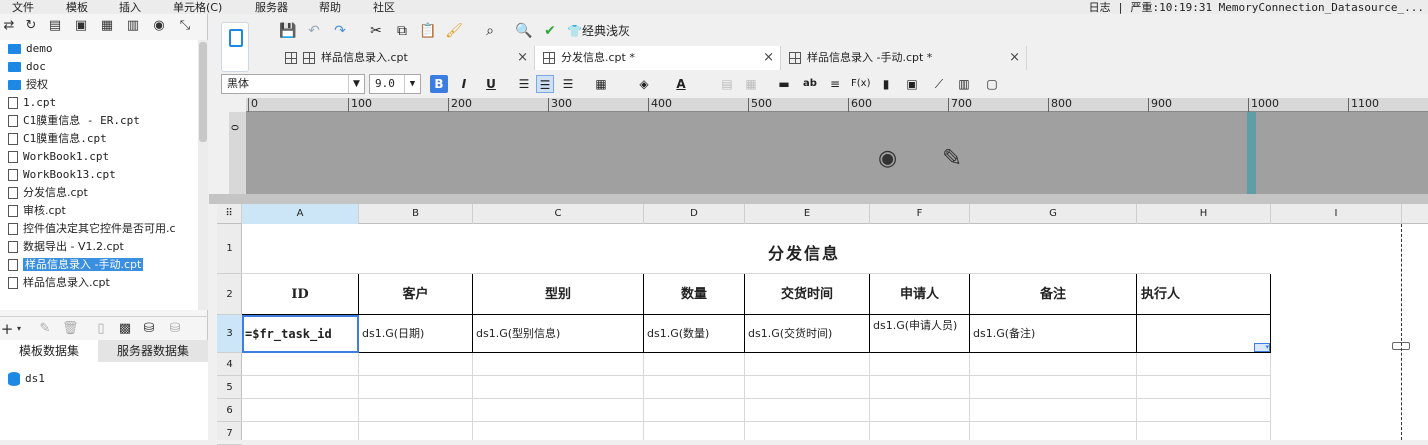 This screenshot has width=1428, height=445. I want to click on text-cell-icon: ▬, so click(784, 84).